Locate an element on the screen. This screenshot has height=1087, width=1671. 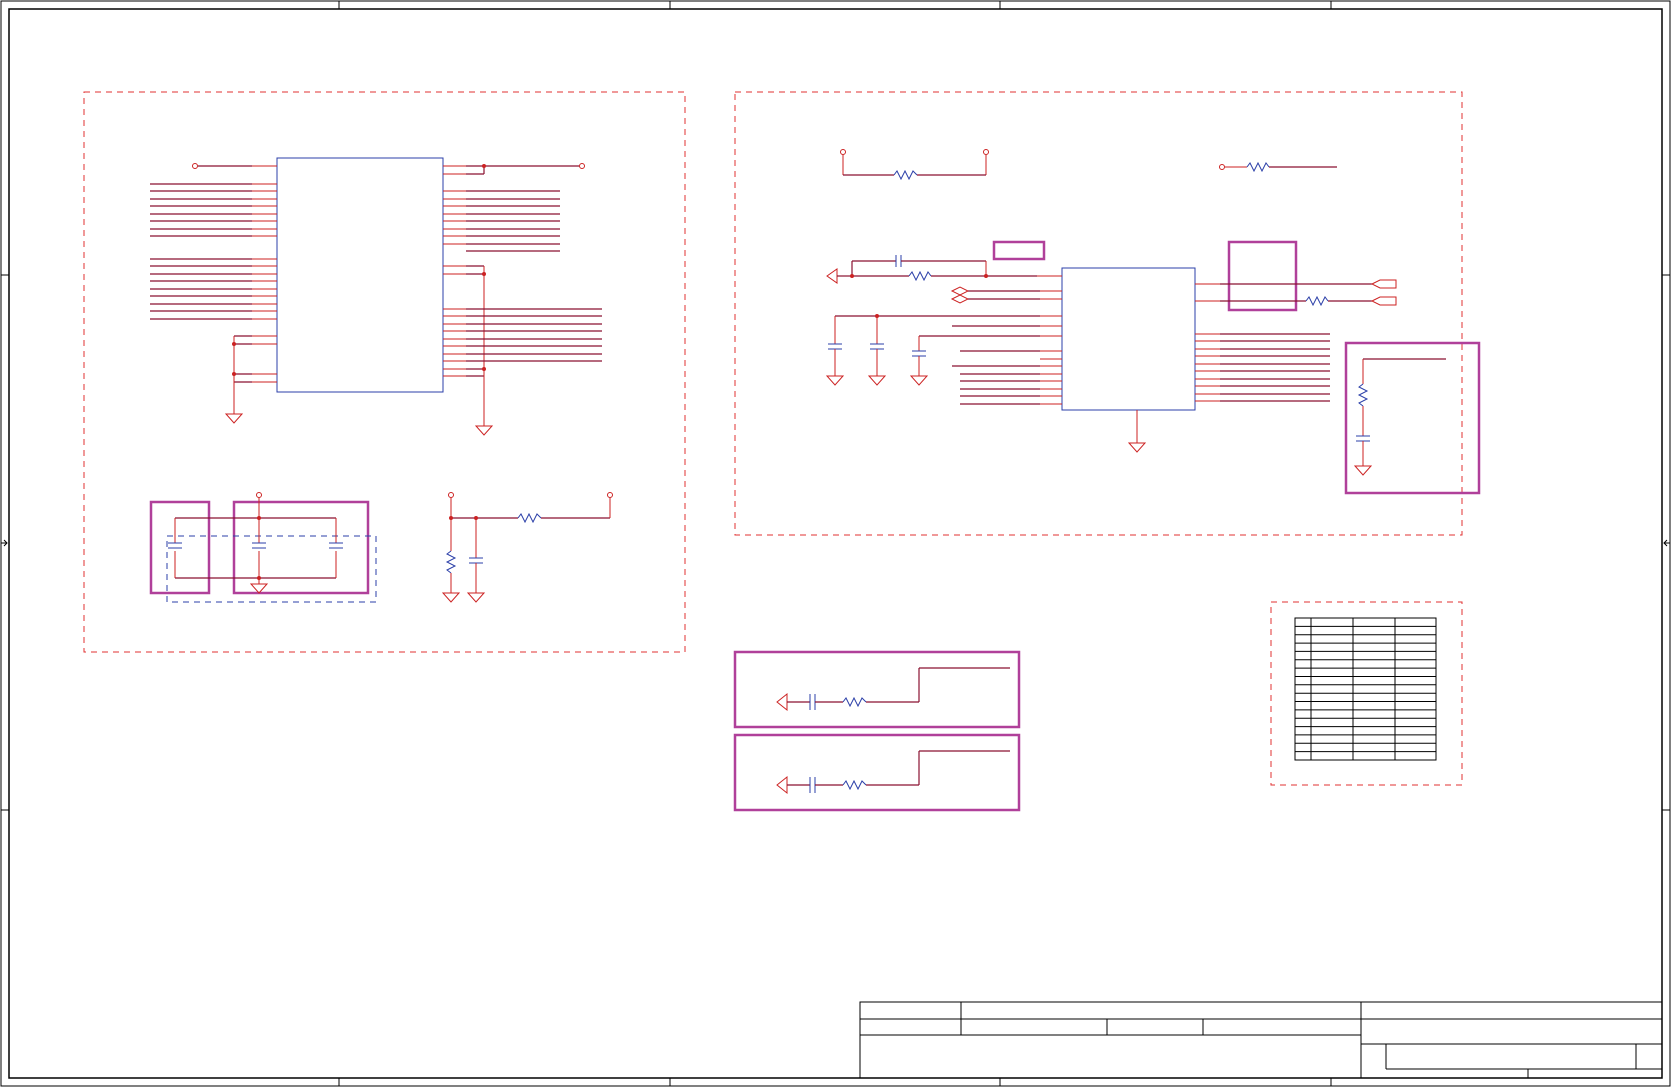
ic-left-bus-lines-left is located at coordinates (201, 251).